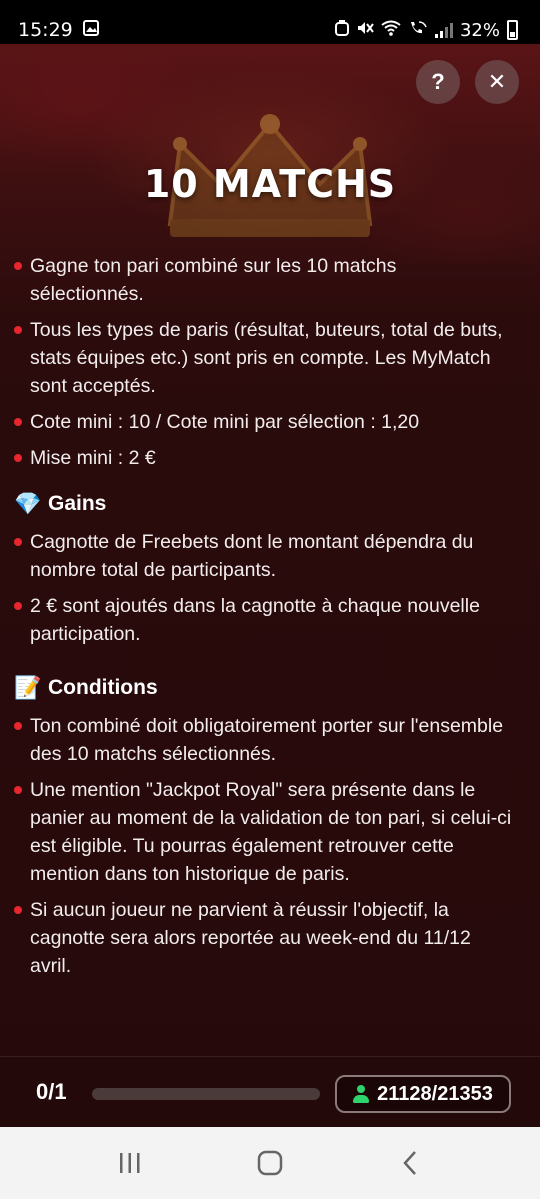  Describe the element at coordinates (443, 30) in the screenshot. I see `signal-icon` at that location.